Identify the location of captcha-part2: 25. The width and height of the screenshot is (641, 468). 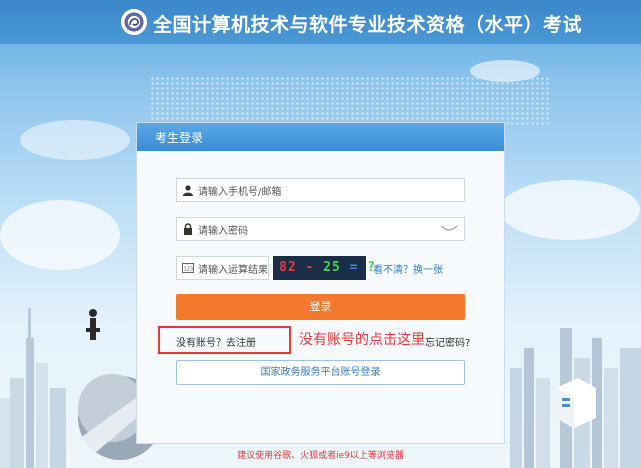
(332, 267).